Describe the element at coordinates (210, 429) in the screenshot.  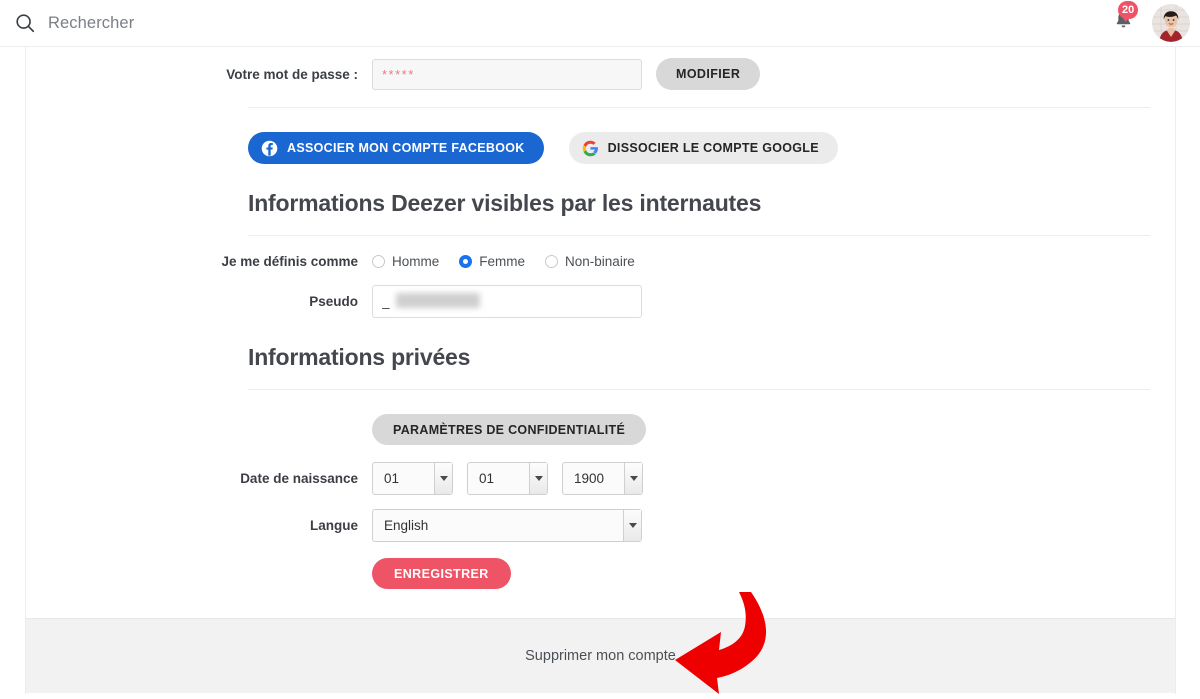
I see `privacy-spacer` at that location.